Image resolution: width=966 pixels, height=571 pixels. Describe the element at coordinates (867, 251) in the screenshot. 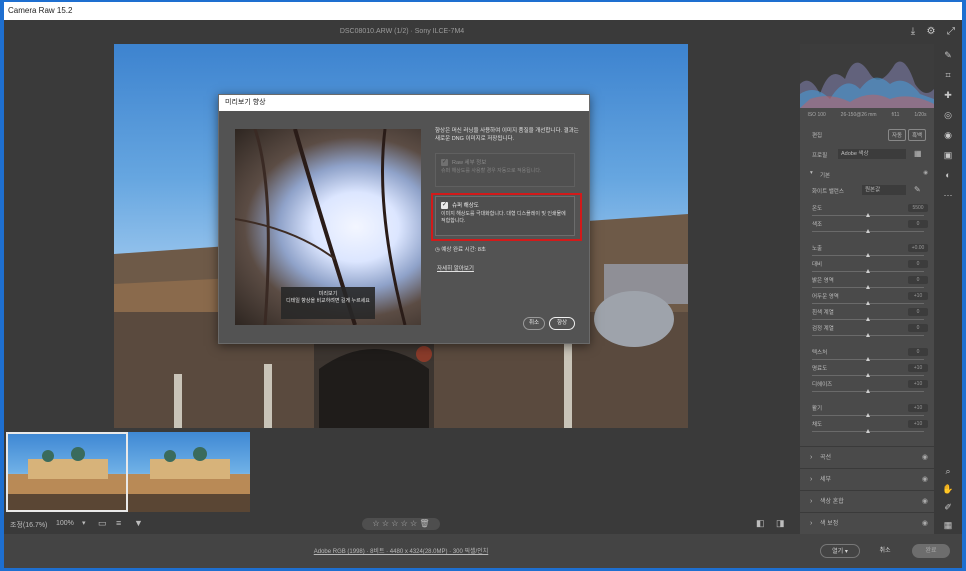

I see `slider-row: 노출 +0.00` at that location.